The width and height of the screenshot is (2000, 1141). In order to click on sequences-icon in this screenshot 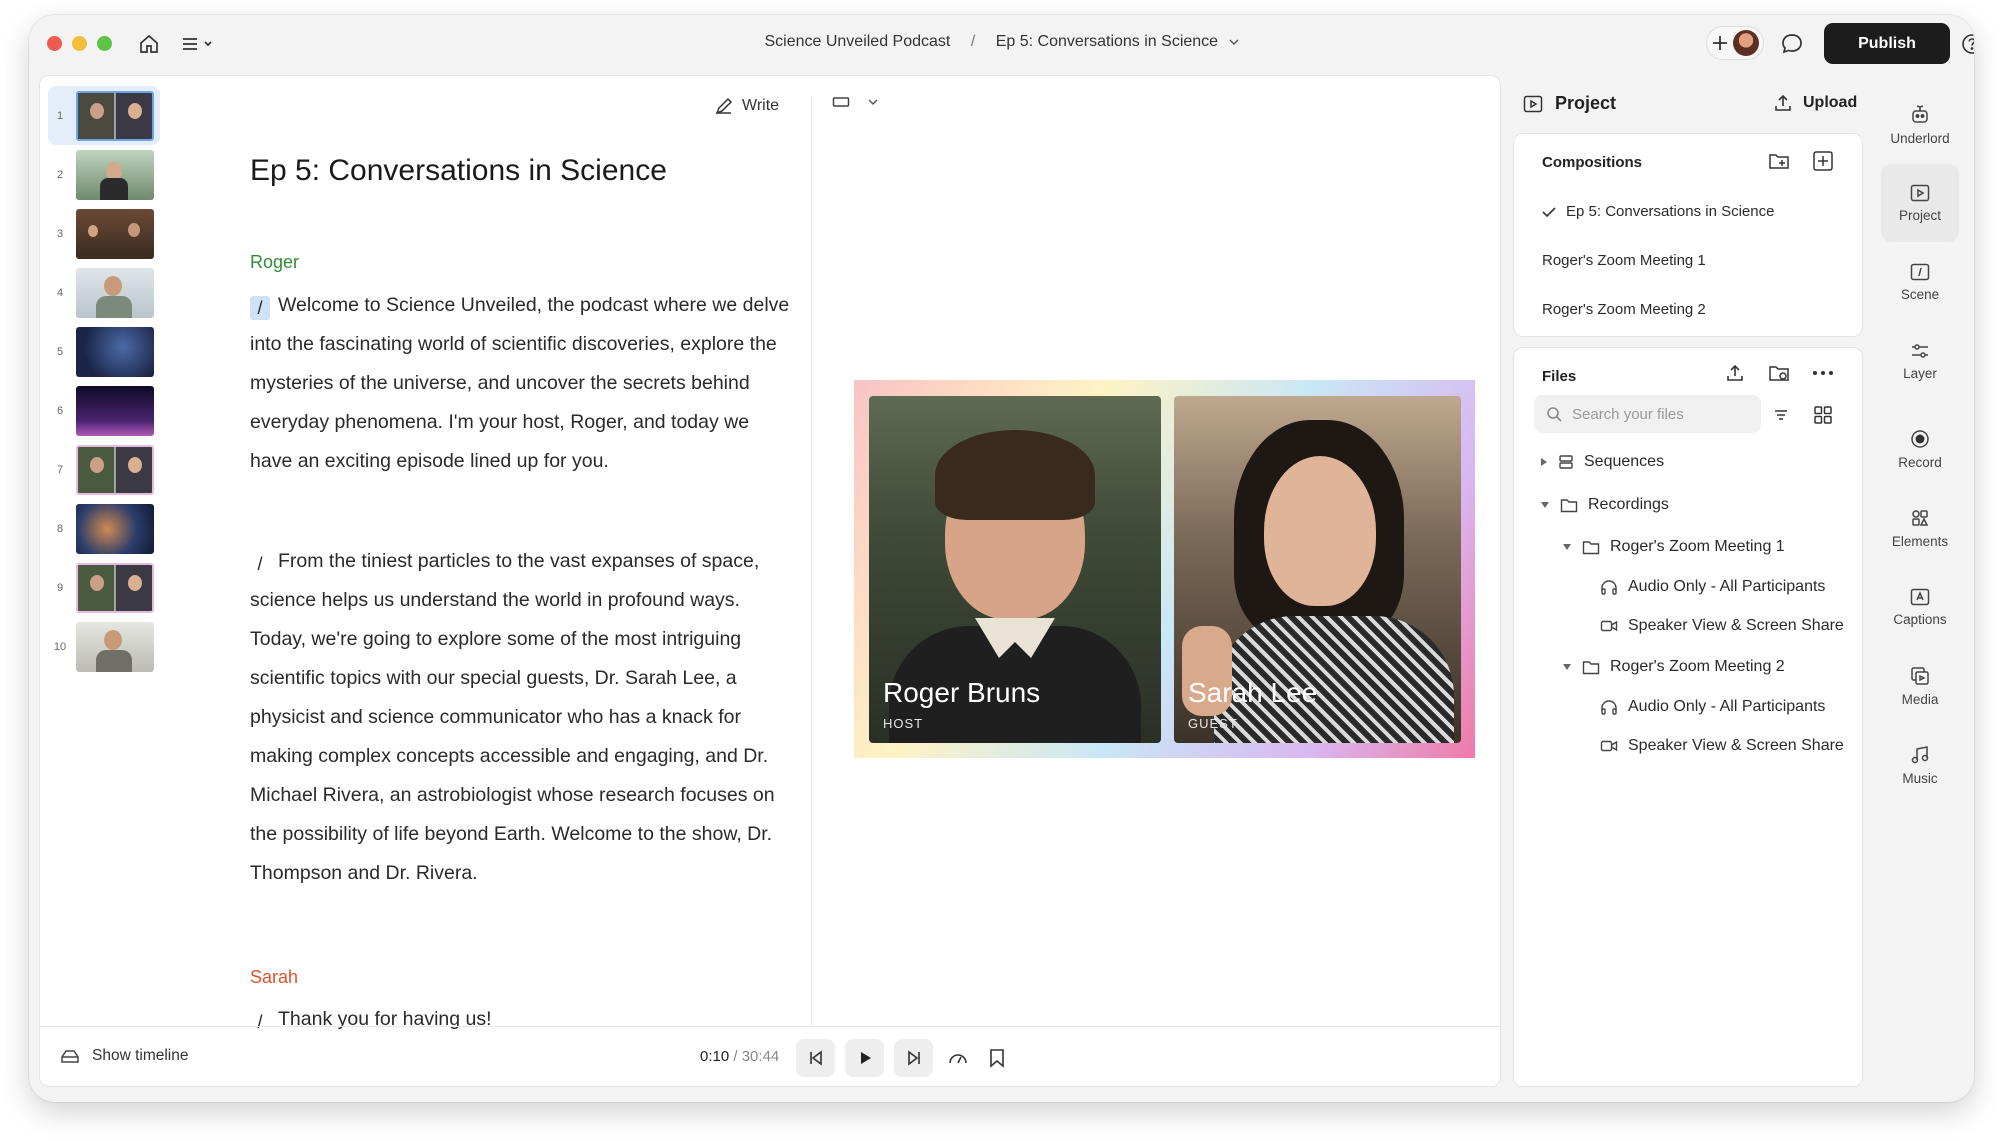, I will do `click(1566, 462)`.